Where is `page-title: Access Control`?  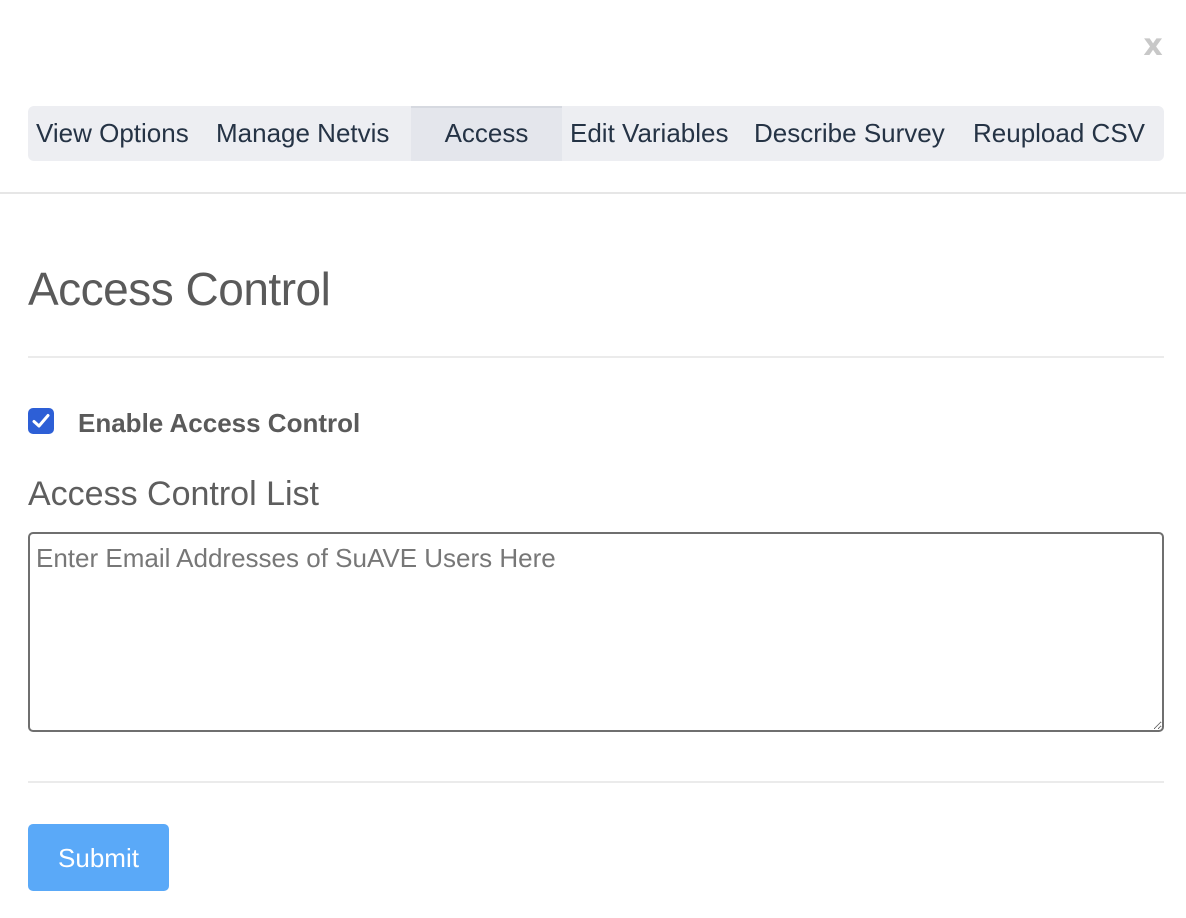 page-title: Access Control is located at coordinates (179, 289).